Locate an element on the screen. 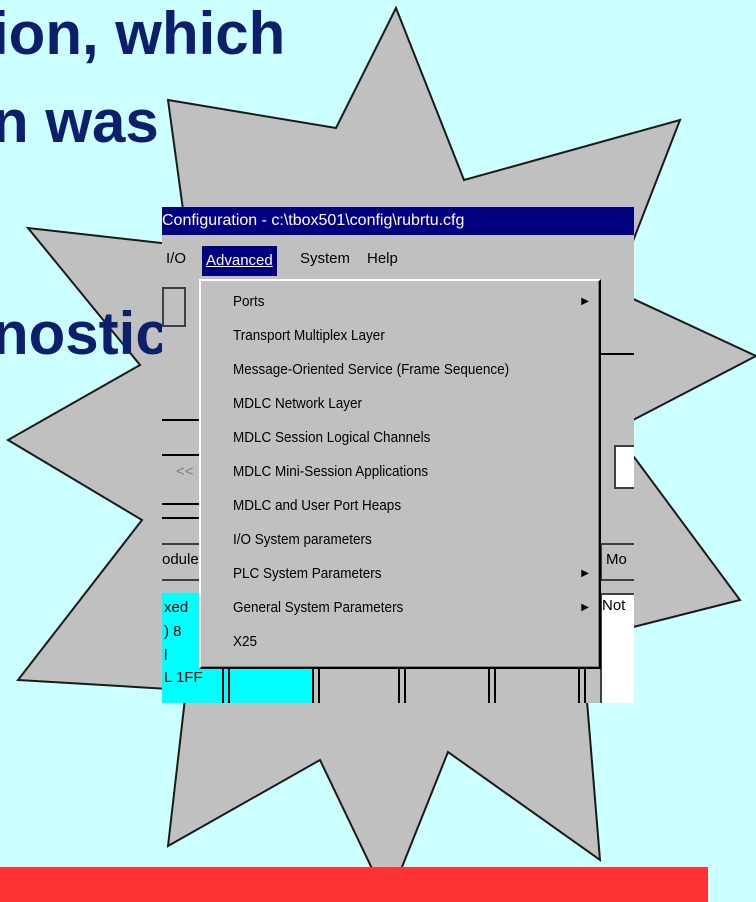 The width and height of the screenshot is (756, 902). menu-item-mdlc-network-label: MDLC Network Layer is located at coordinates (298, 403).